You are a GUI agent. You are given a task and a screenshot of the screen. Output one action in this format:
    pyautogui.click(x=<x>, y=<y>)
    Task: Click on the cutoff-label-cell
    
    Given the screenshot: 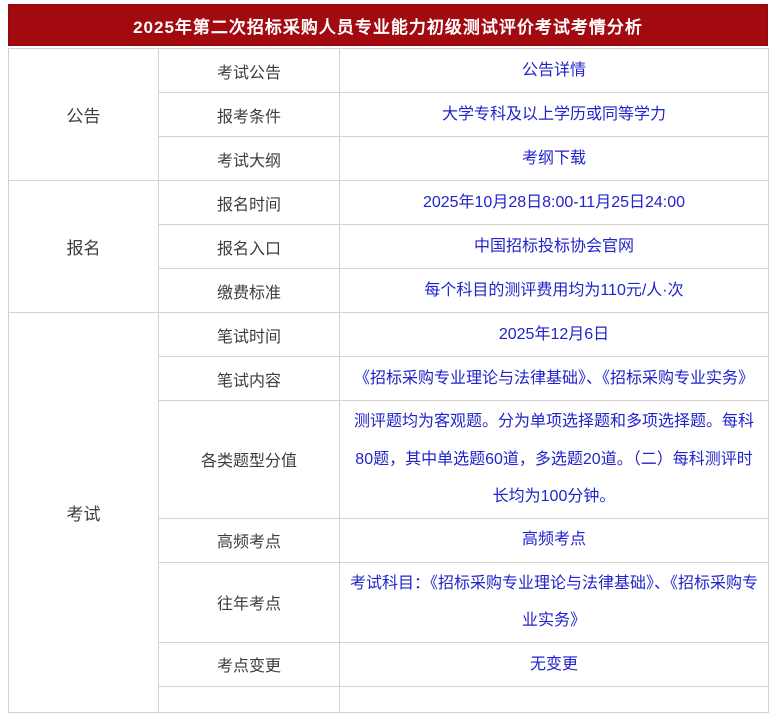 What is the action you would take?
    pyautogui.click(x=249, y=699)
    